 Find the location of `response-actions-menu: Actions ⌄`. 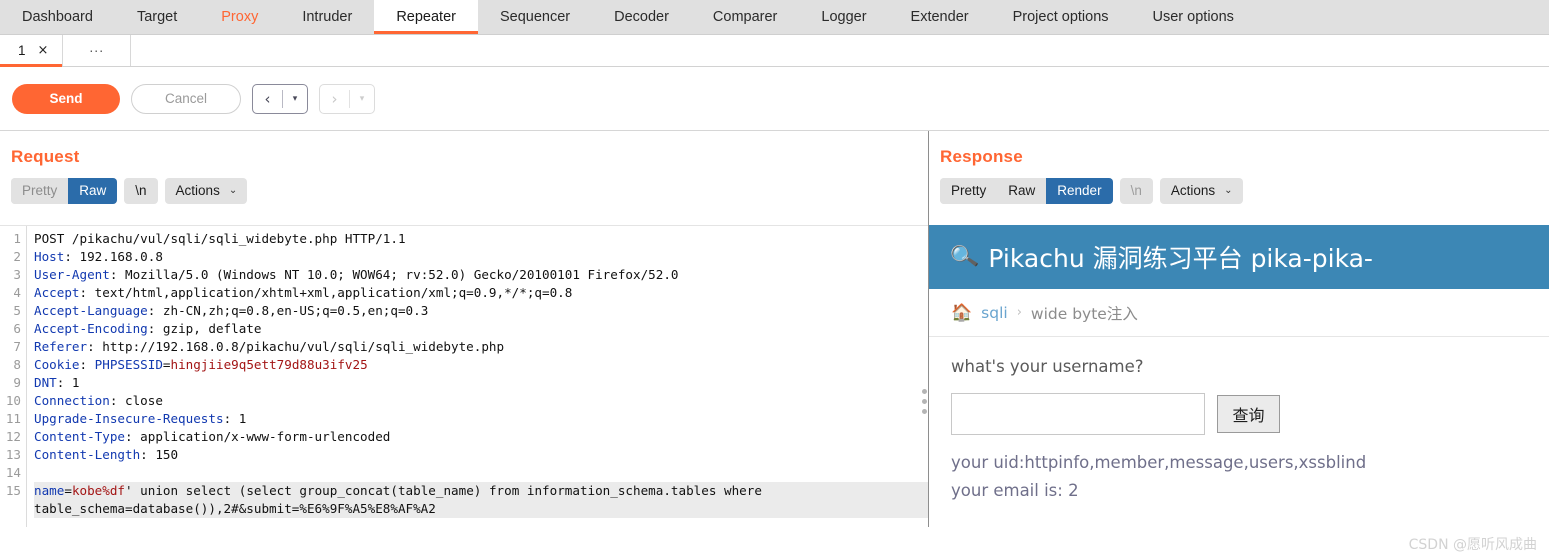

response-actions-menu: Actions ⌄ is located at coordinates (1201, 191).